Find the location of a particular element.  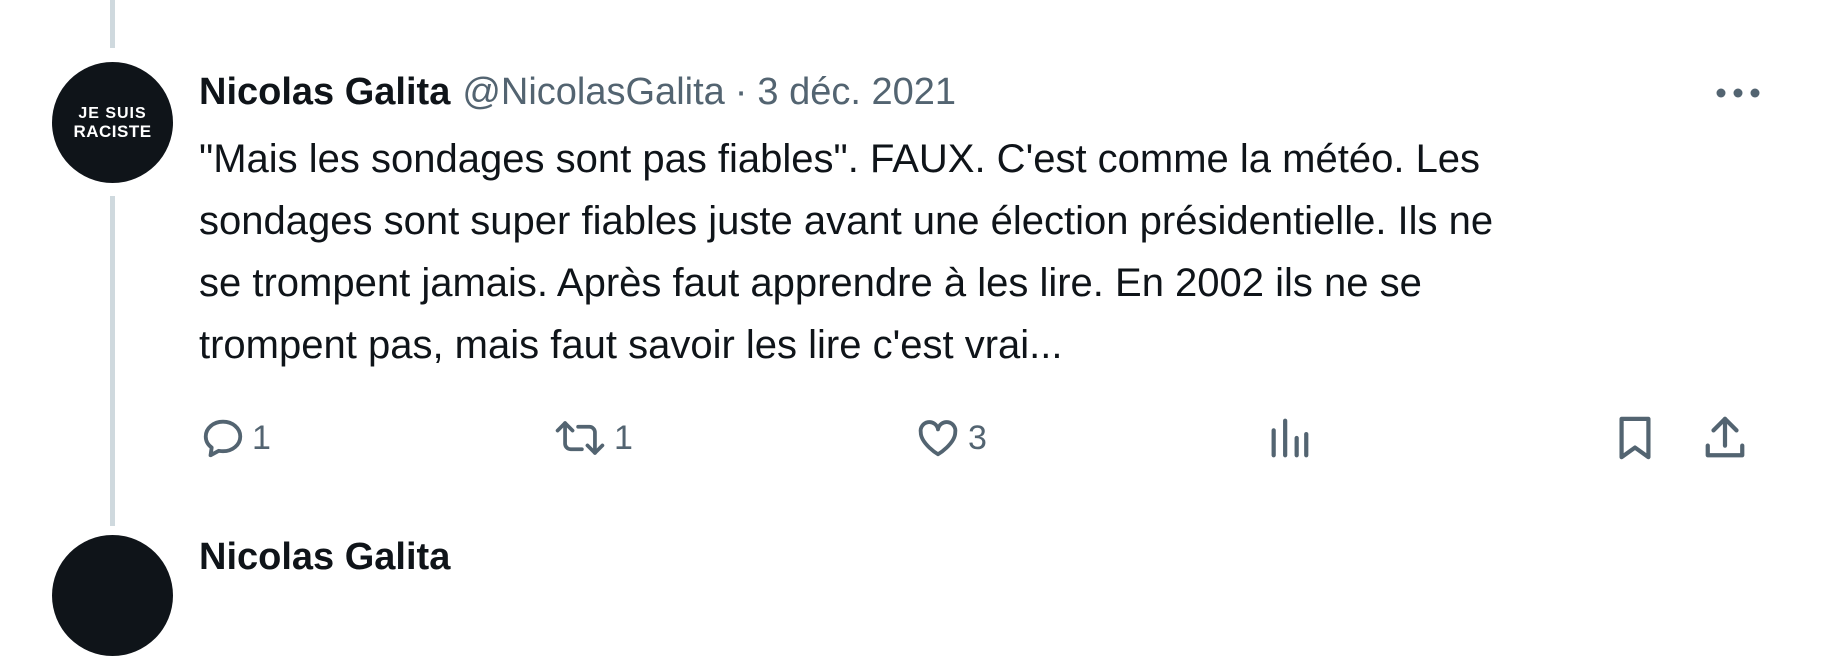

bookmark-icon is located at coordinates (1635, 438).